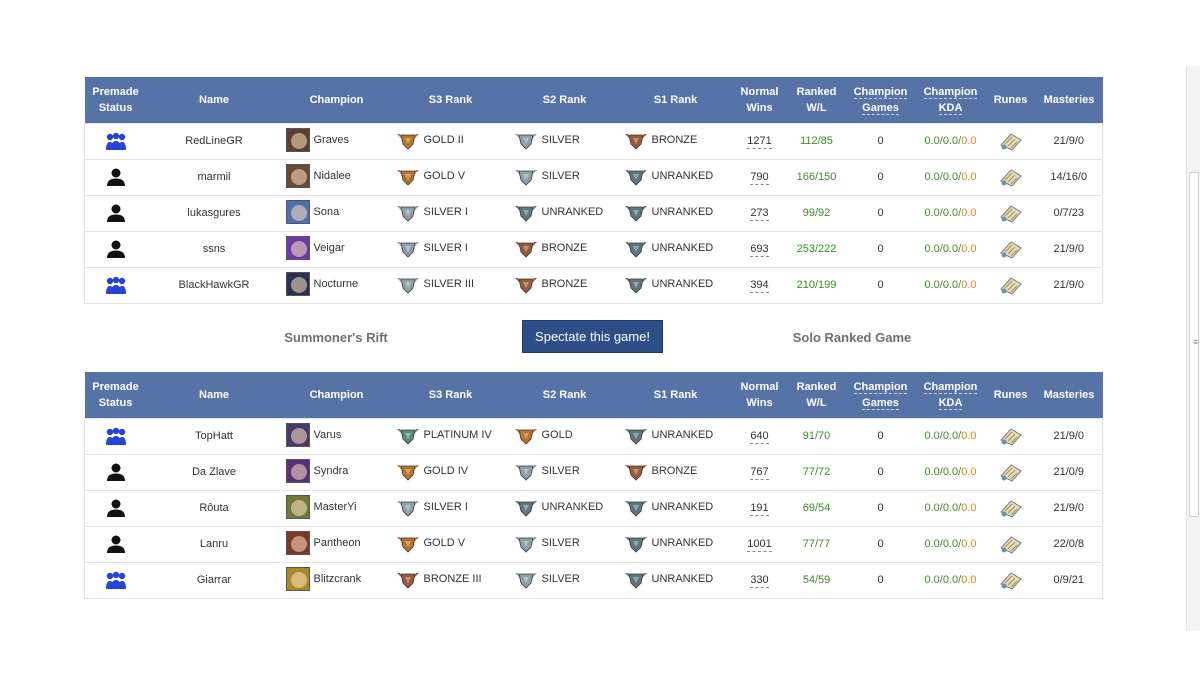 The width and height of the screenshot is (1200, 675). Describe the element at coordinates (816, 580) in the screenshot. I see `ranked-wl-cell: 54/59` at that location.